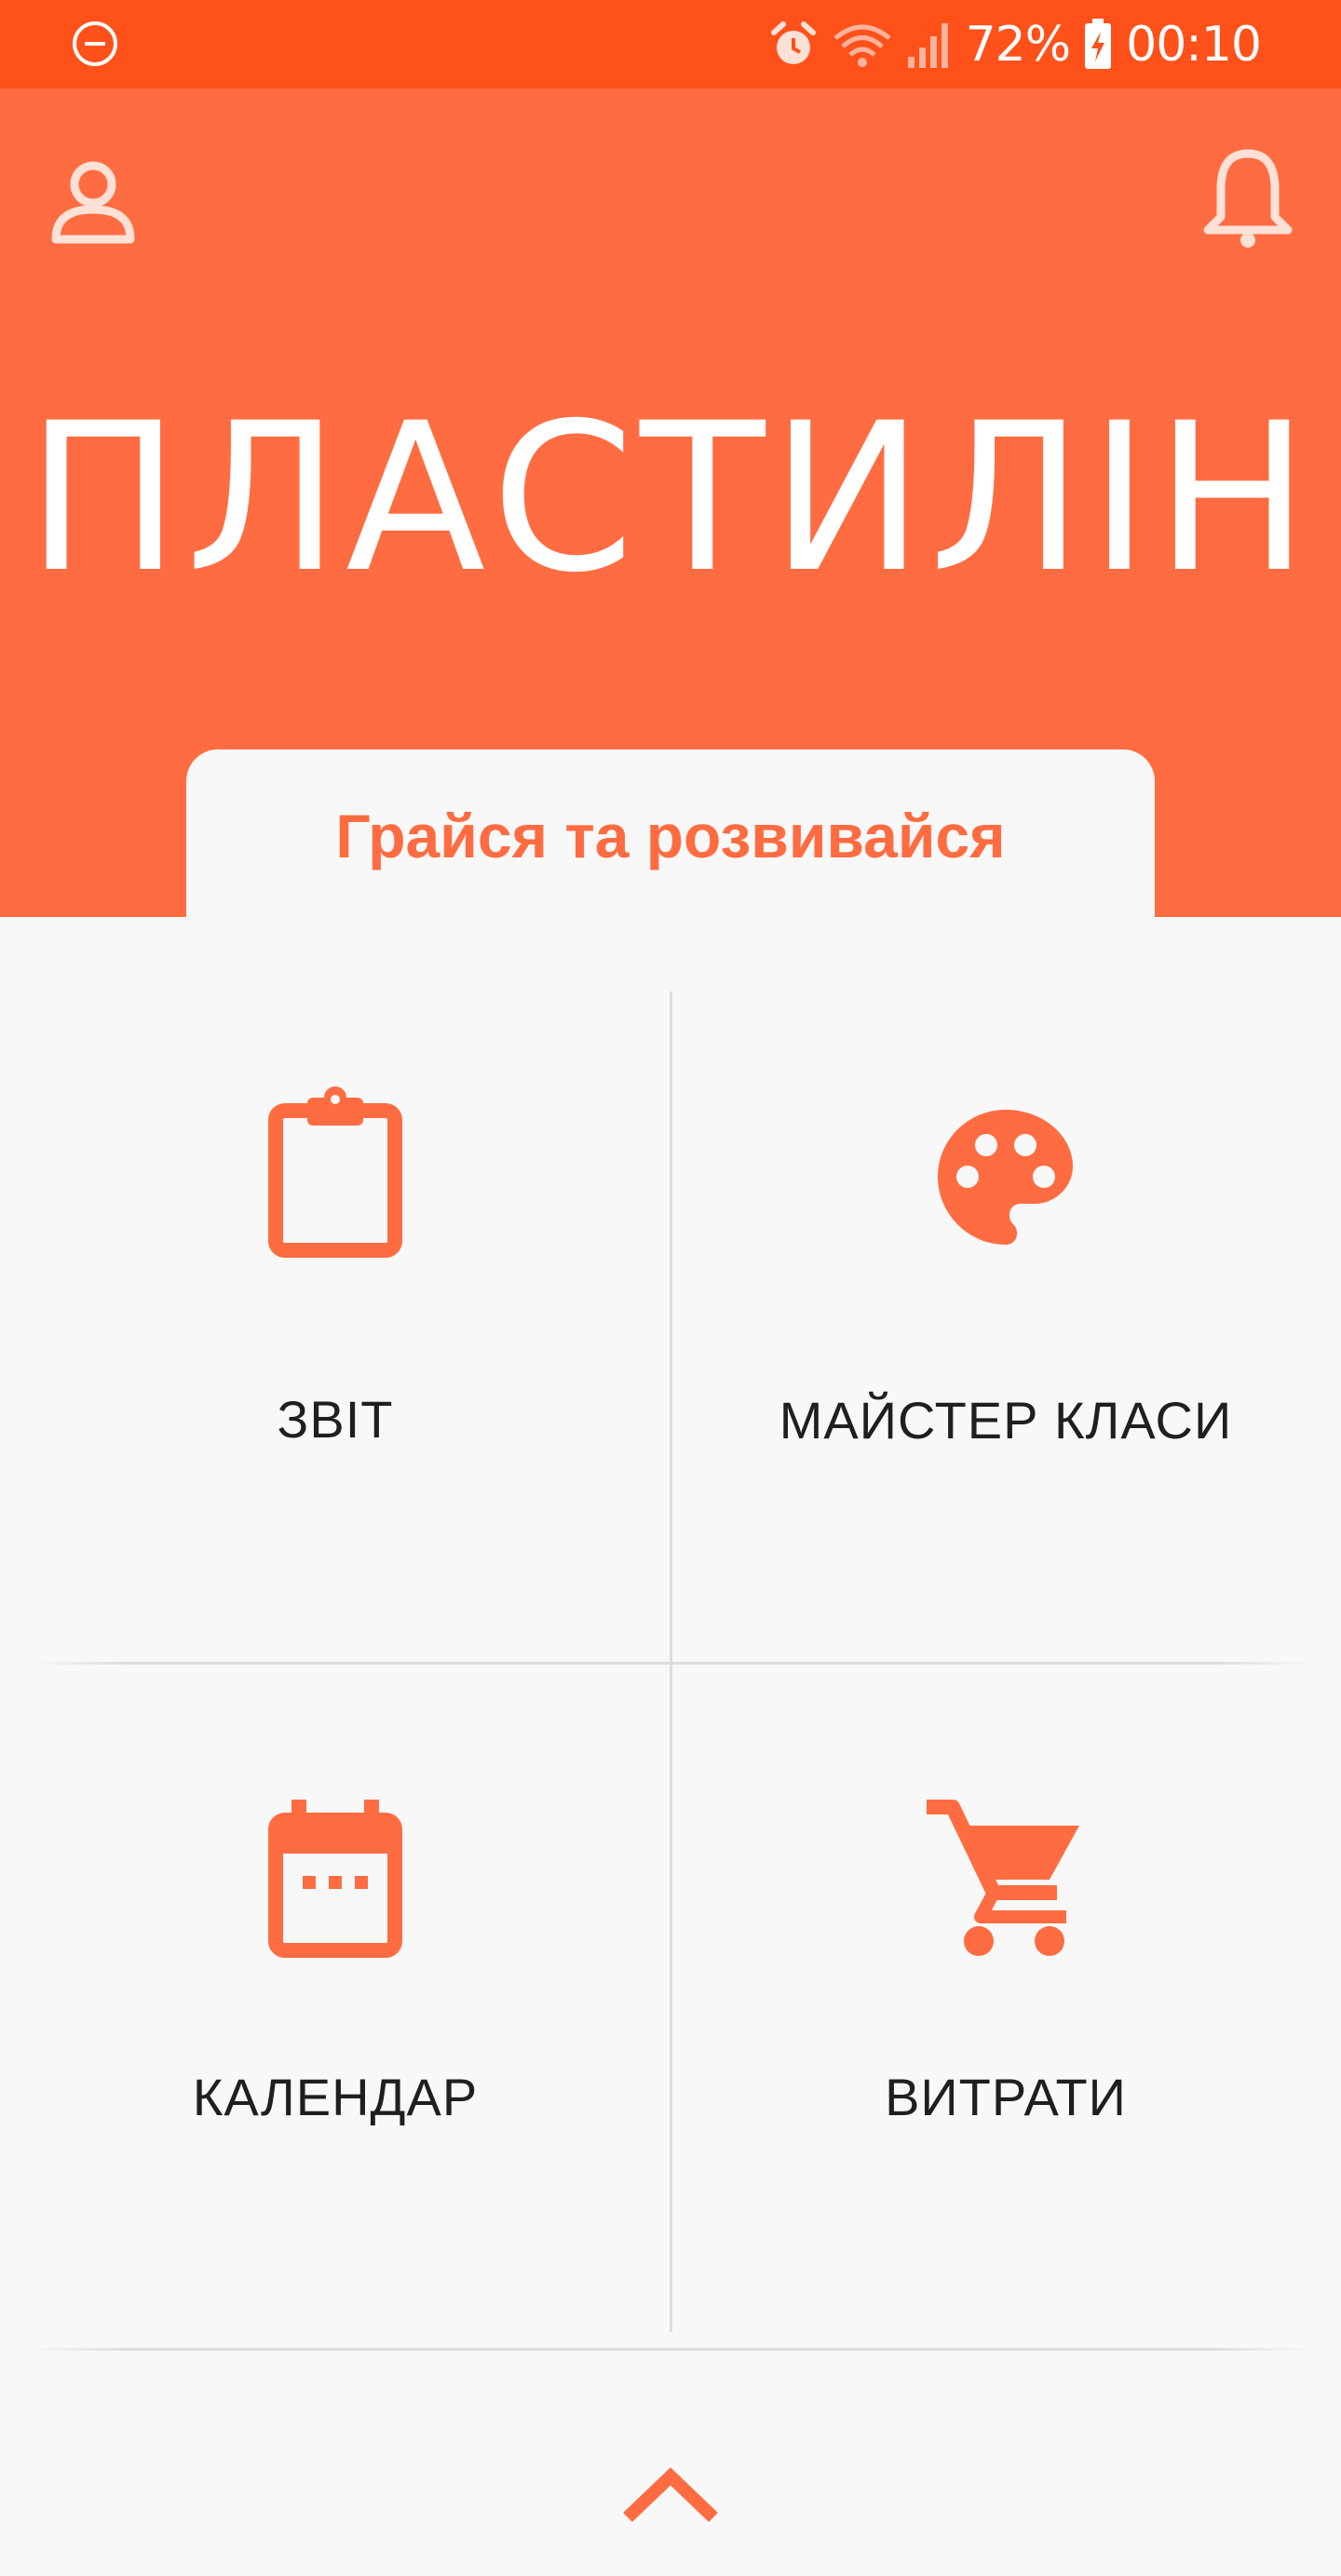 The image size is (1341, 2576). What do you see at coordinates (1098, 43) in the screenshot?
I see `battery-charging-icon` at bounding box center [1098, 43].